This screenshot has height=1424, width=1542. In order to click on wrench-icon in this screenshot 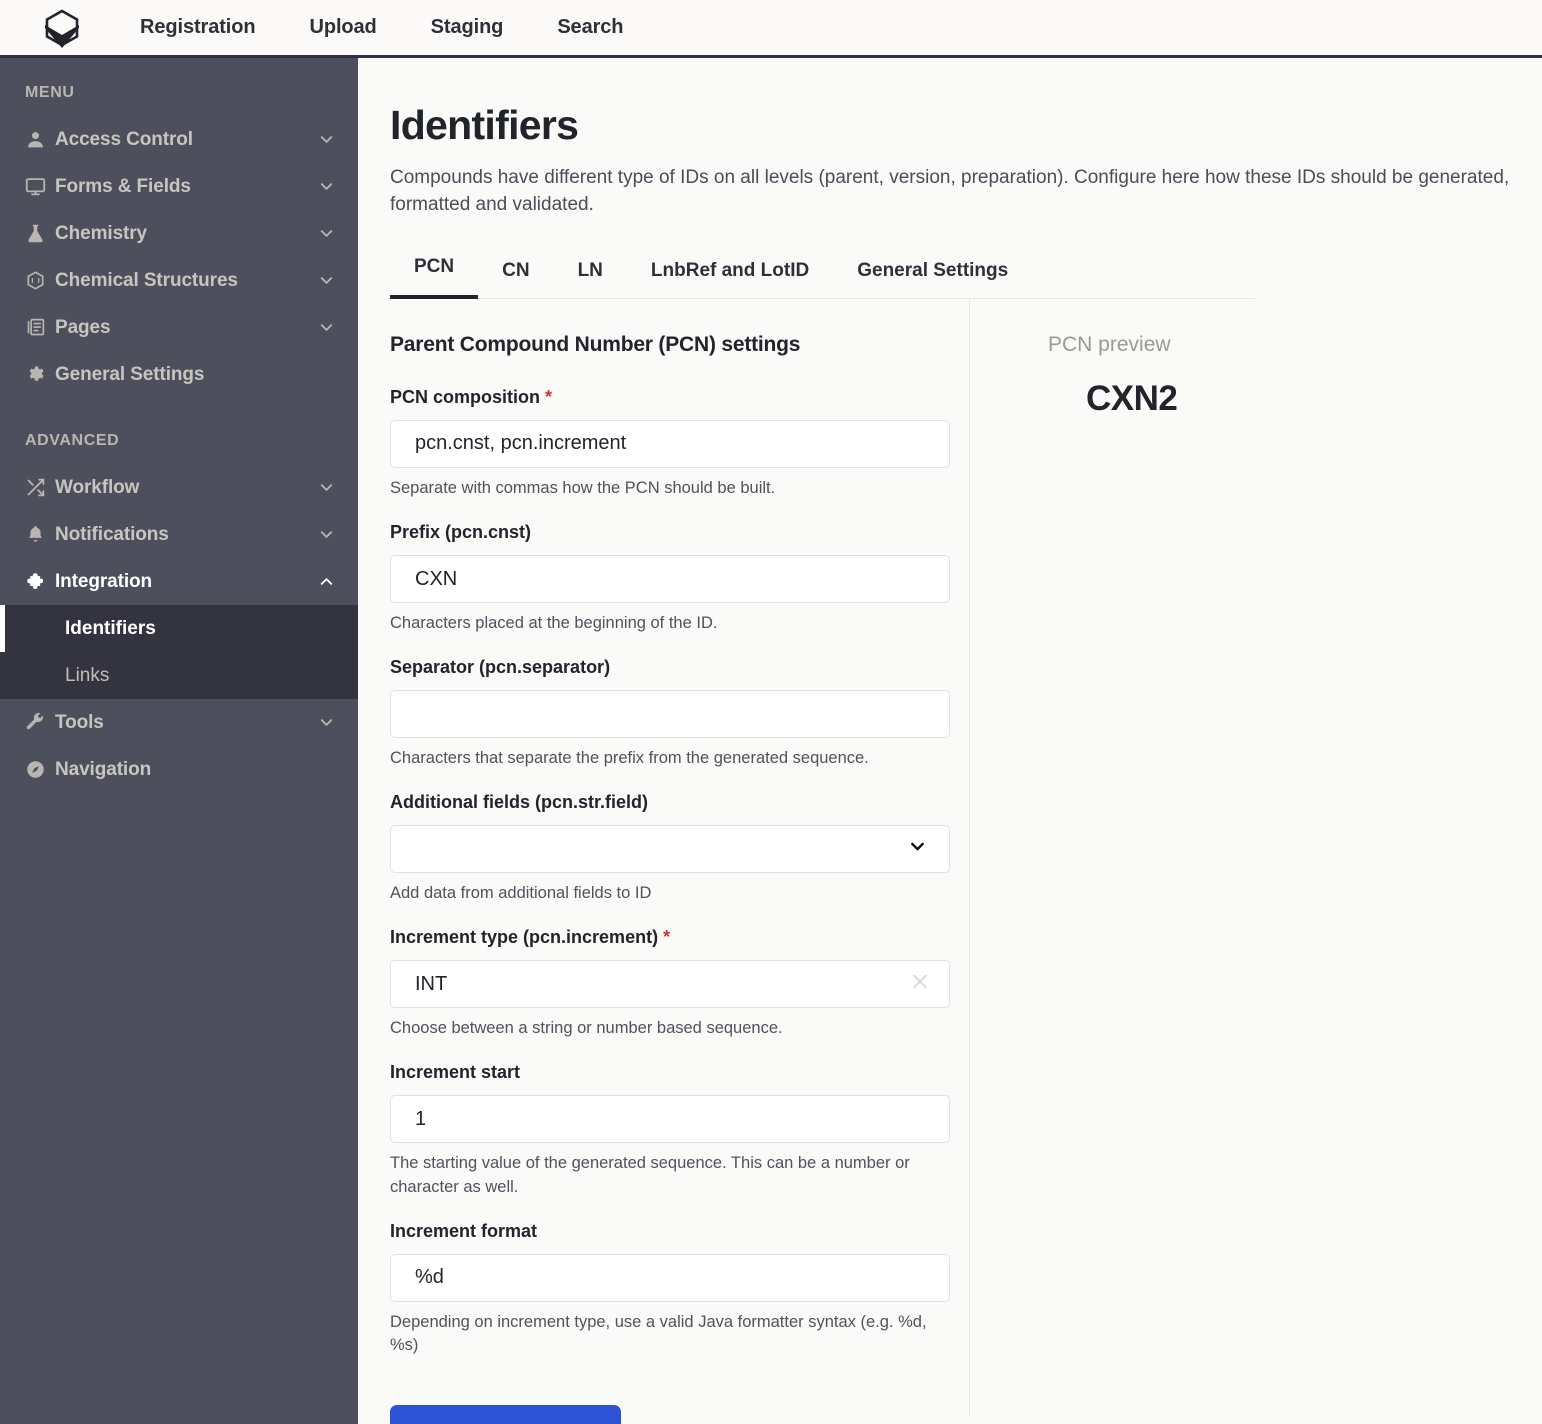, I will do `click(40, 722)`.